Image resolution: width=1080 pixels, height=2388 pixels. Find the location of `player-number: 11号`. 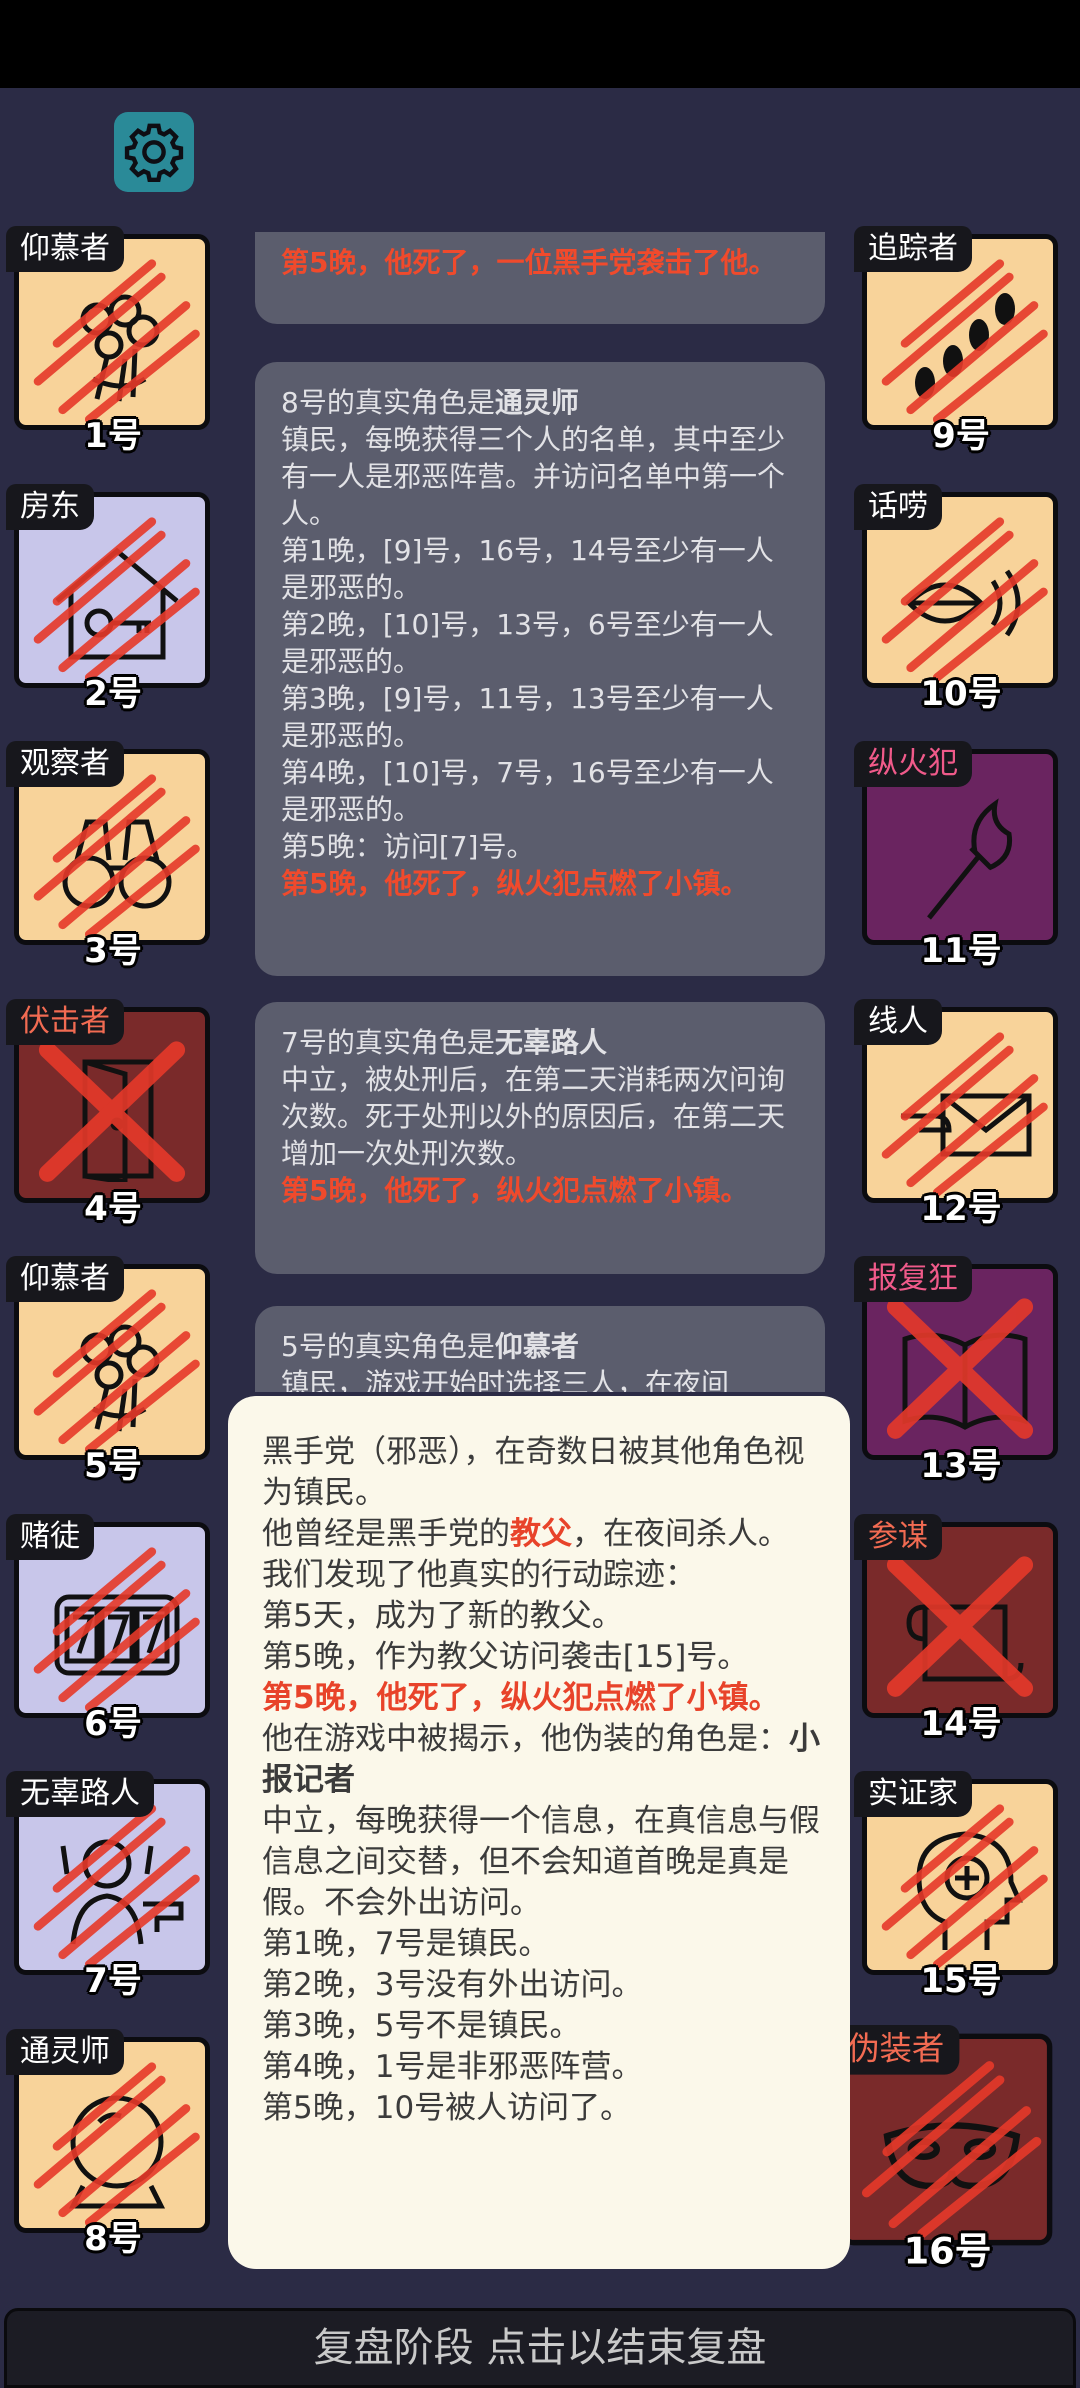

player-number: 11号 is located at coordinates (961, 951).